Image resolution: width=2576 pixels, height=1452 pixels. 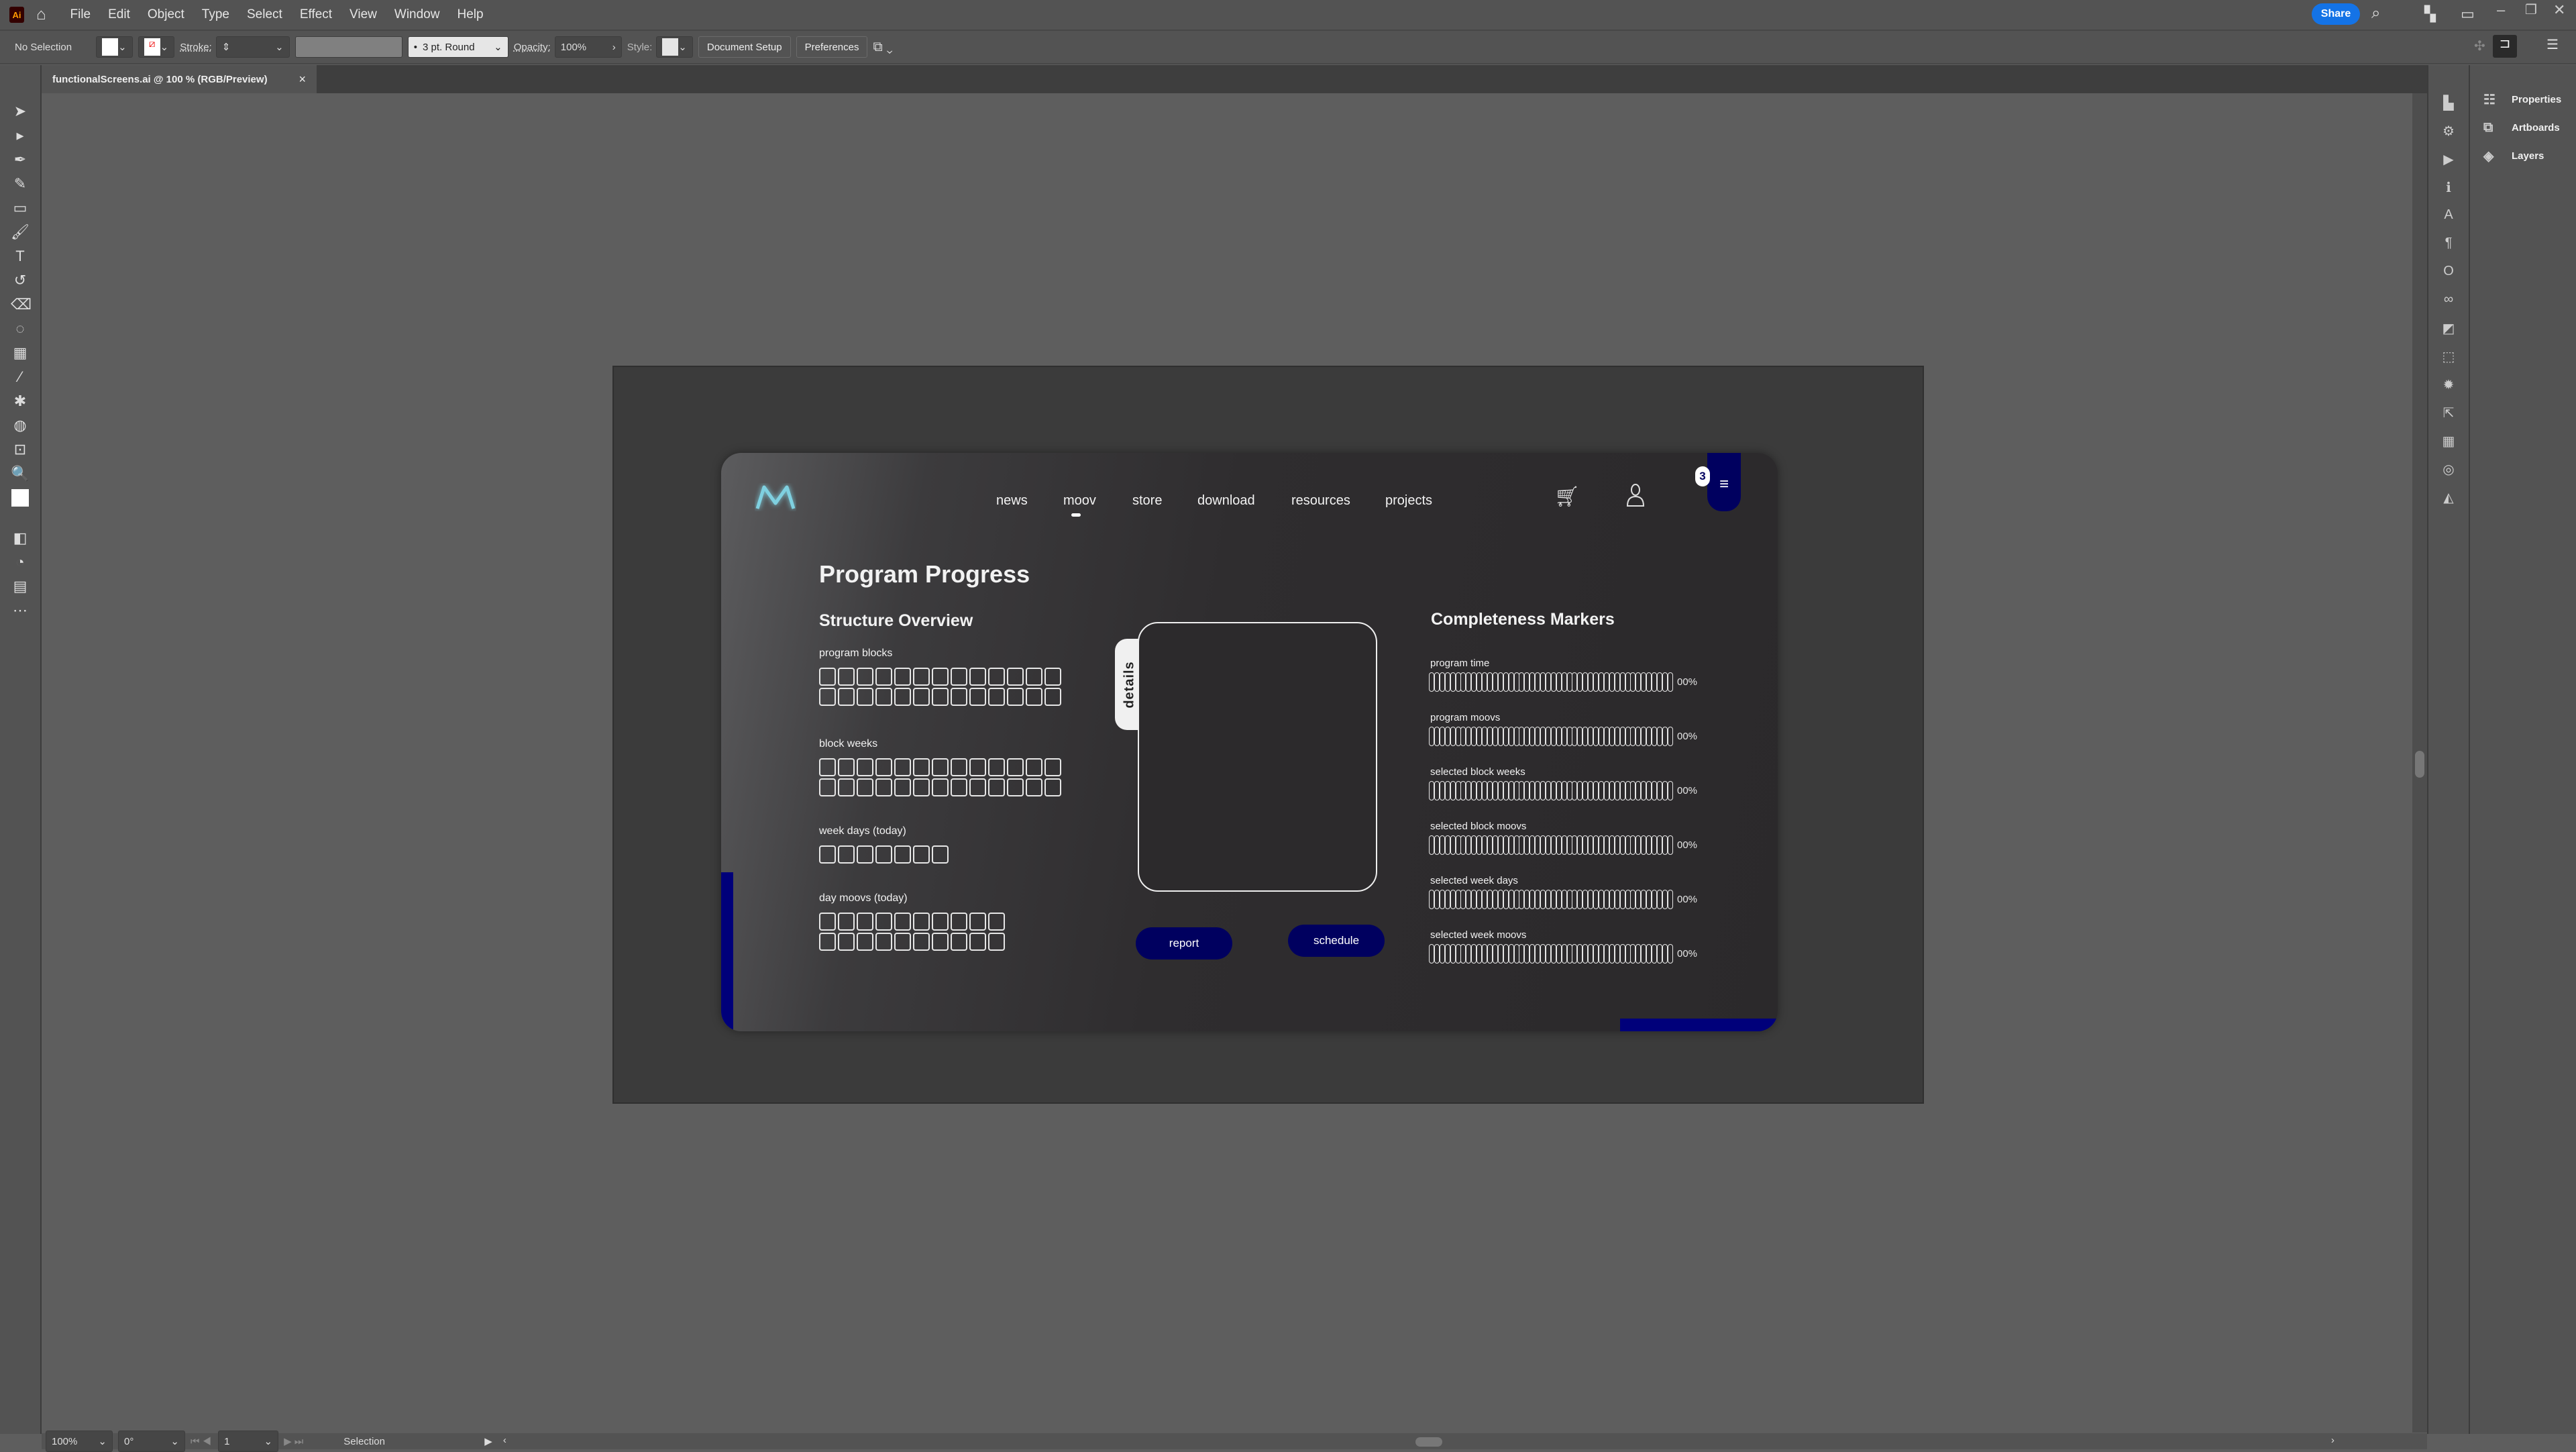 I want to click on home-icon: ⌂, so click(x=41, y=15).